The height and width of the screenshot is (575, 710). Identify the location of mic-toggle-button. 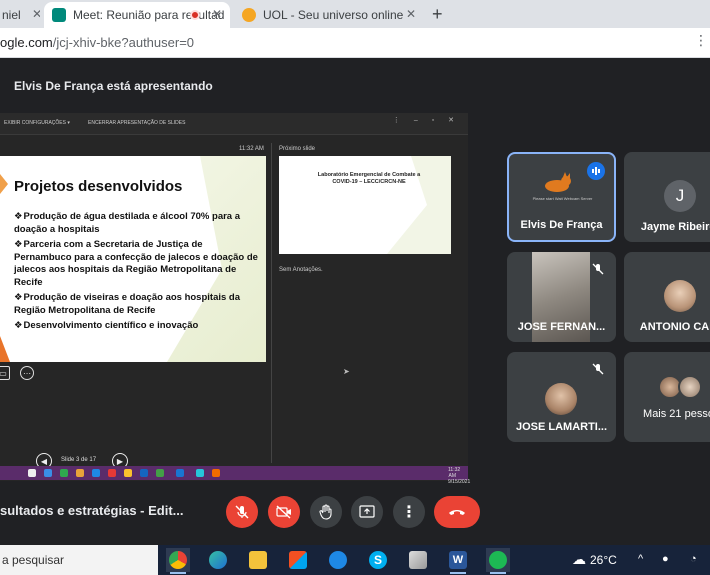
(242, 512).